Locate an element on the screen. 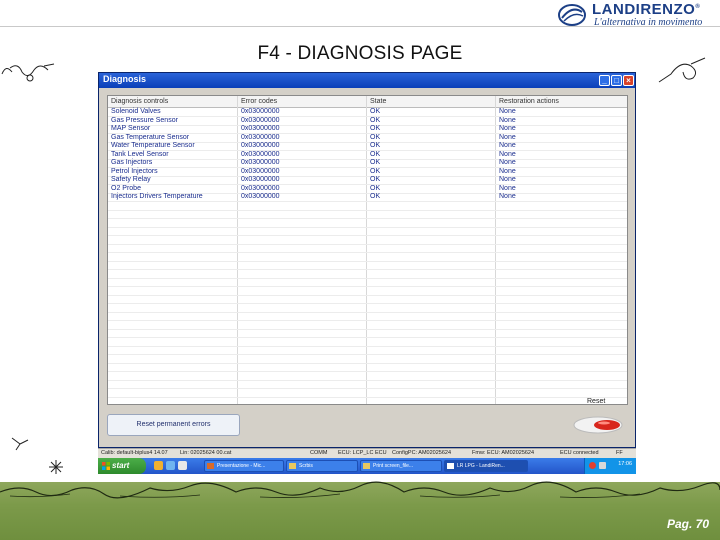 The image size is (720, 540). column-header-actions: Restoration actions is located at coordinates (529, 102).